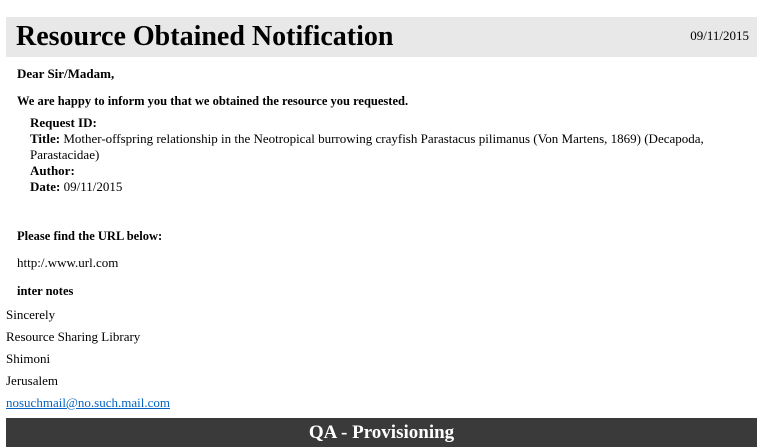 The image size is (757, 447). I want to click on signature-library: Resource Sharing Library, so click(73, 336).